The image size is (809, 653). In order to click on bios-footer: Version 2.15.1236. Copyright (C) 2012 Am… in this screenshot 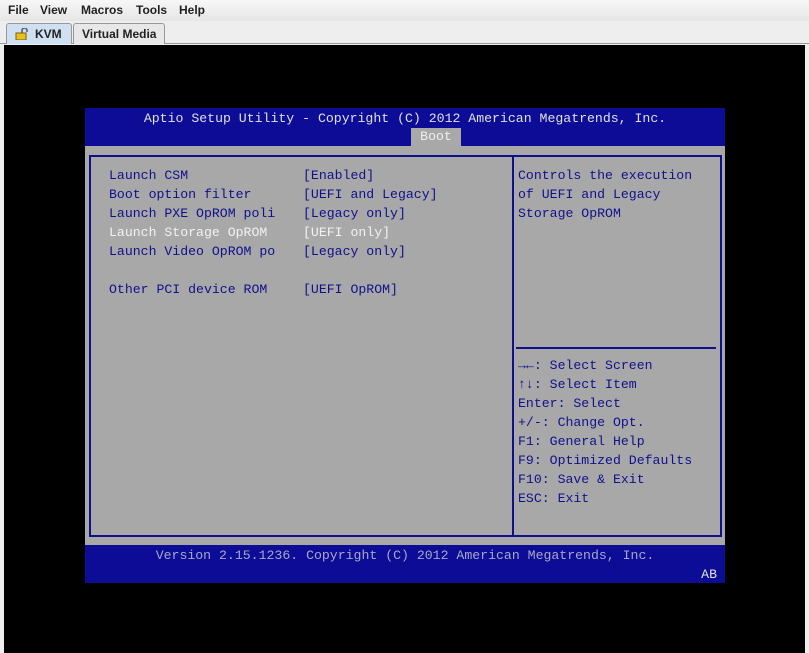, I will do `click(405, 564)`.